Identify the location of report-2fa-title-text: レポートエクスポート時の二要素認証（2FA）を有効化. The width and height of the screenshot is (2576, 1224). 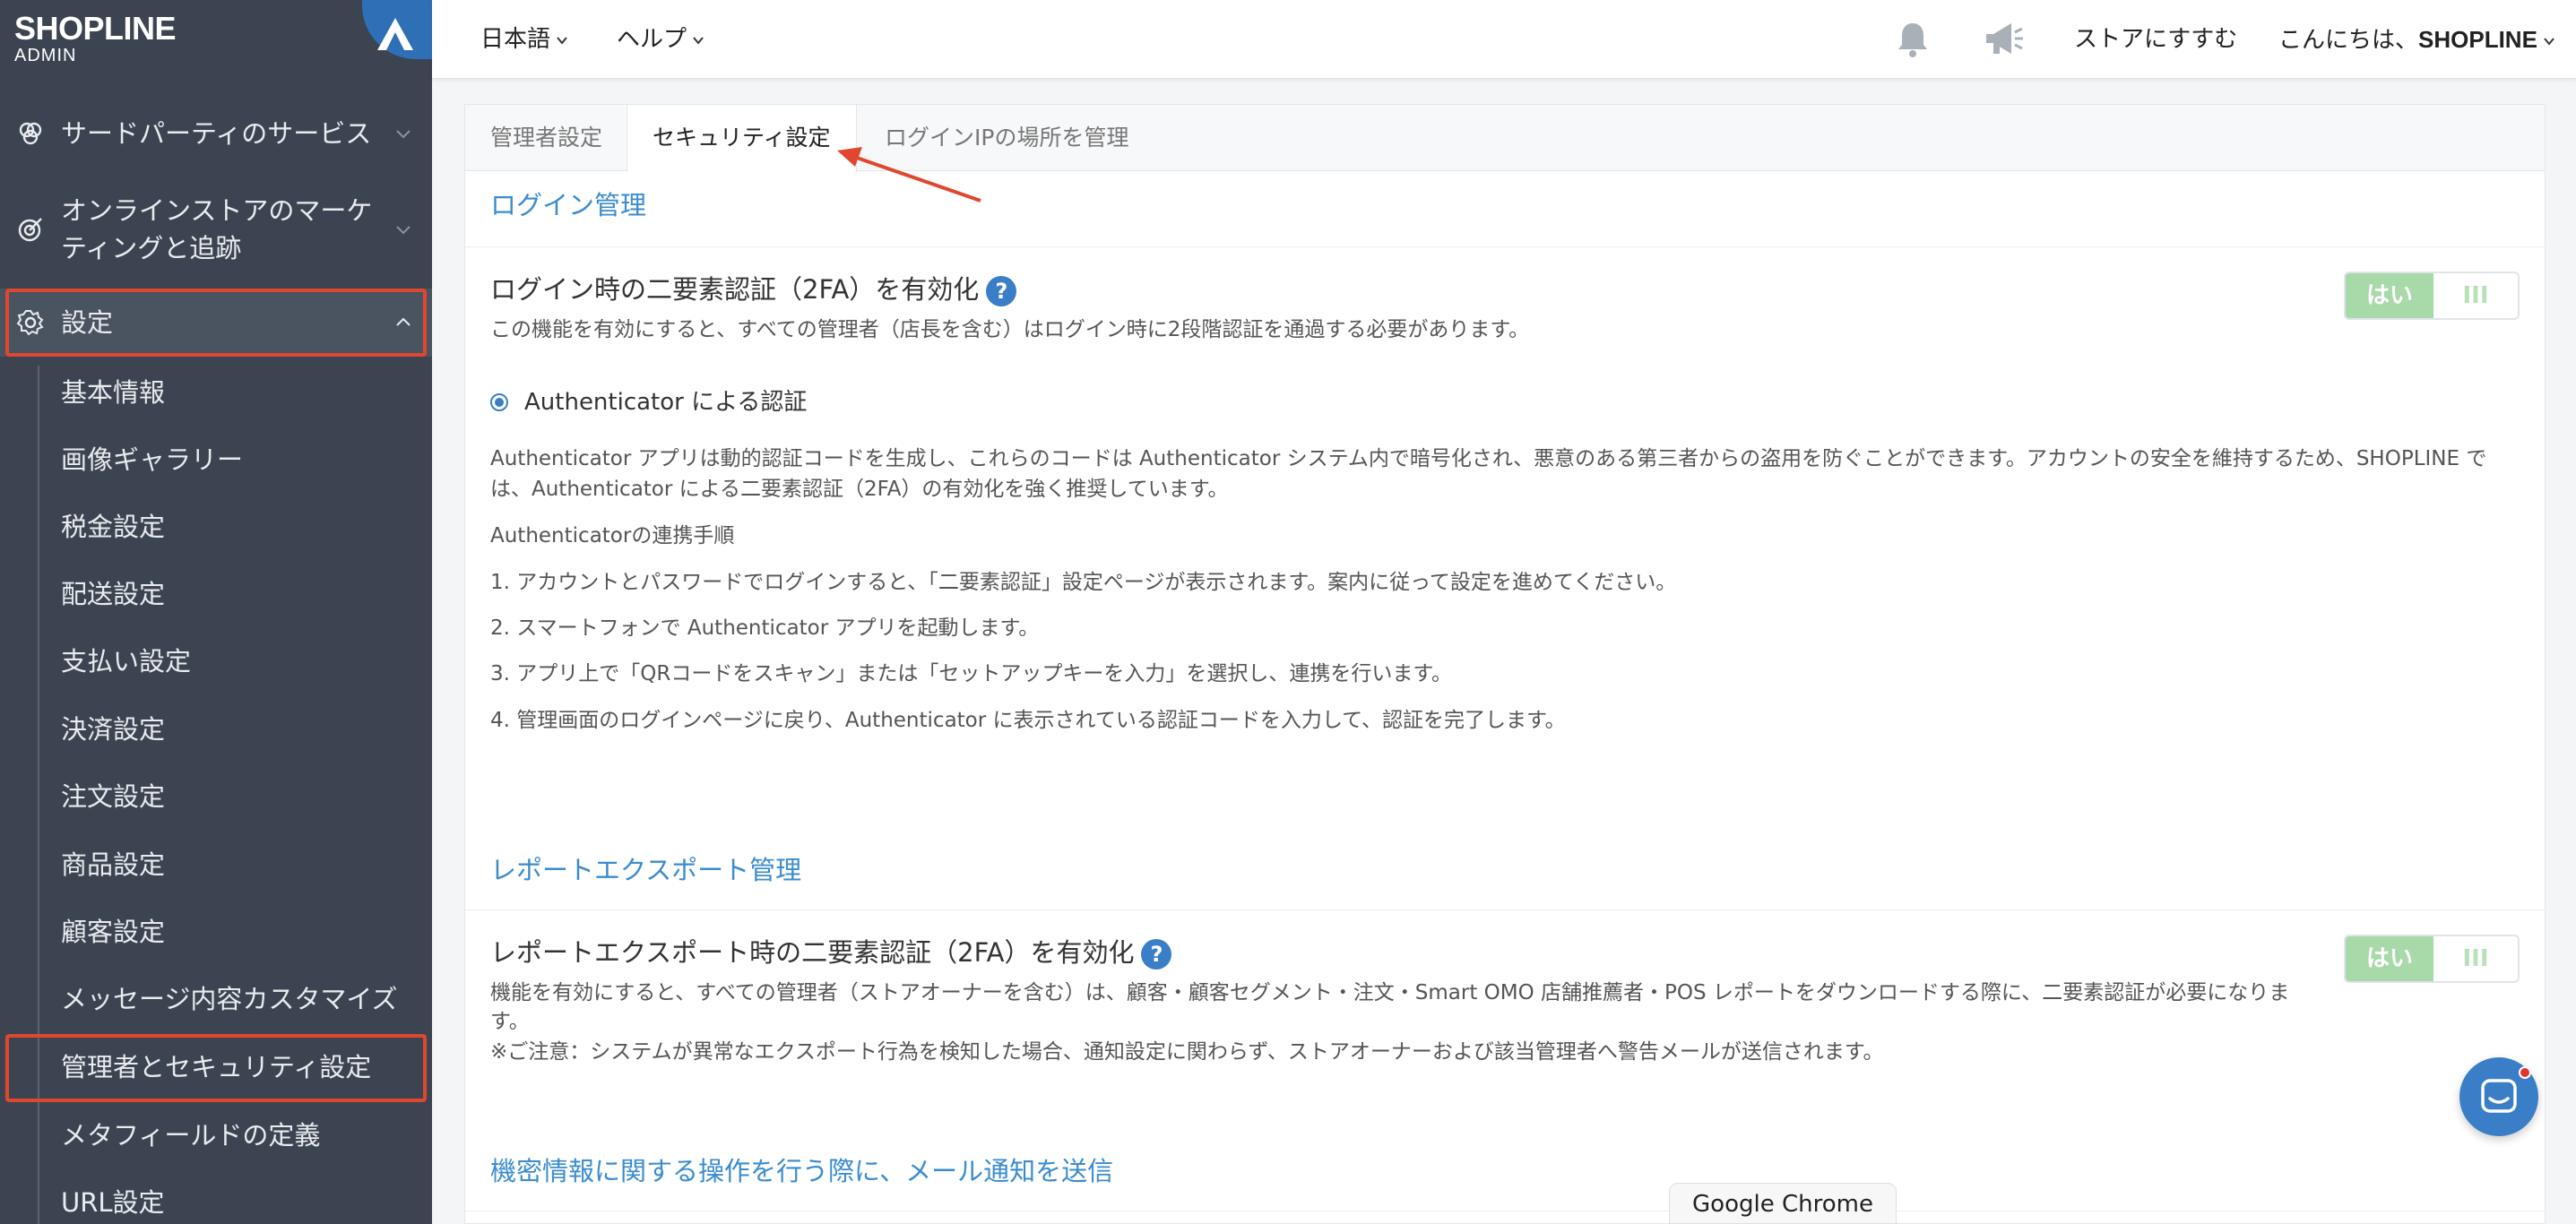
(812, 953).